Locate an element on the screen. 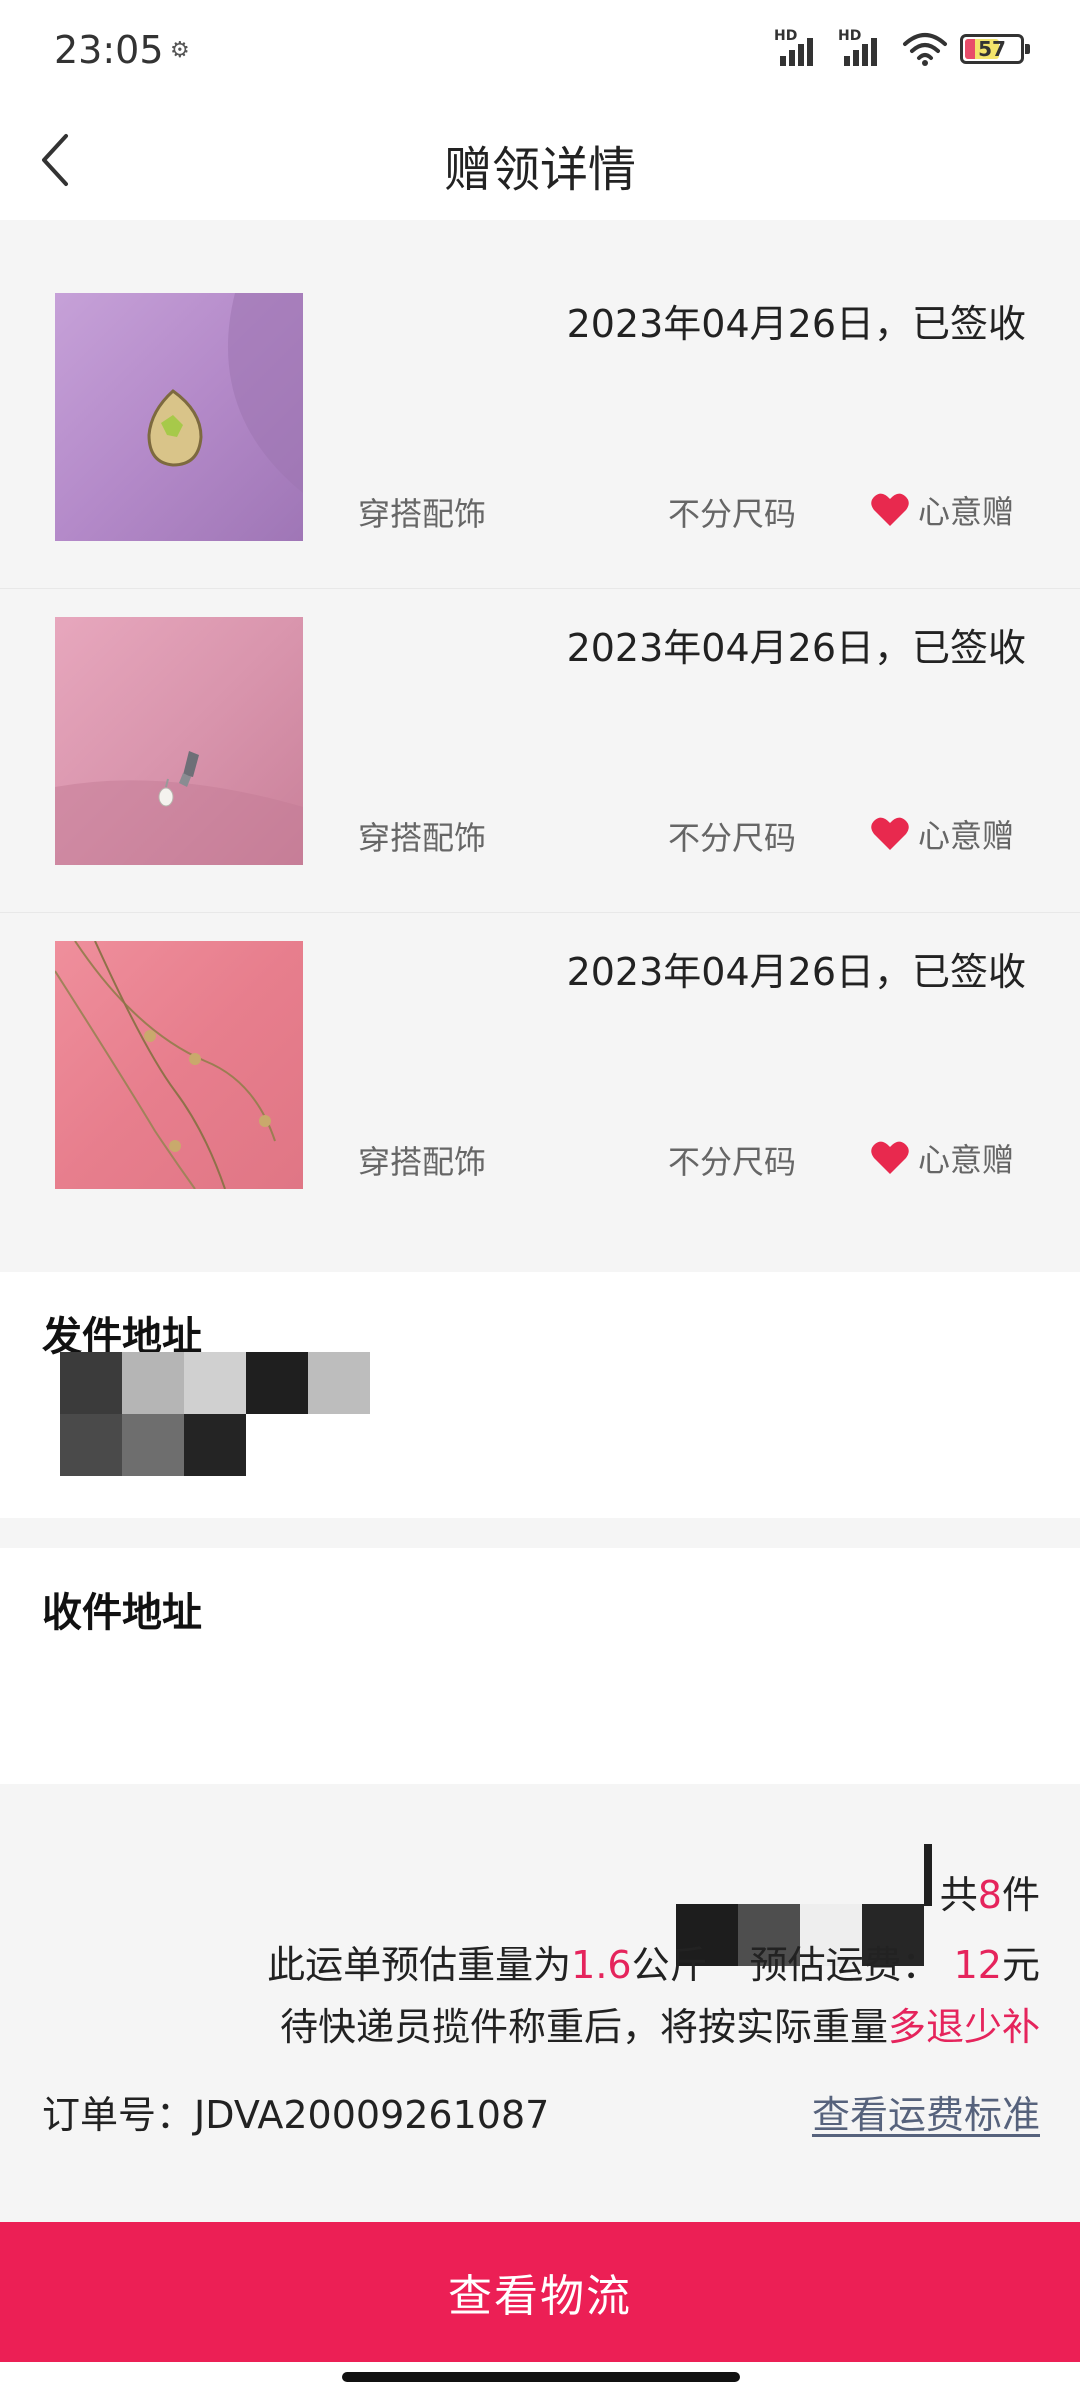  count-value: 8 is located at coordinates (989, 1895).